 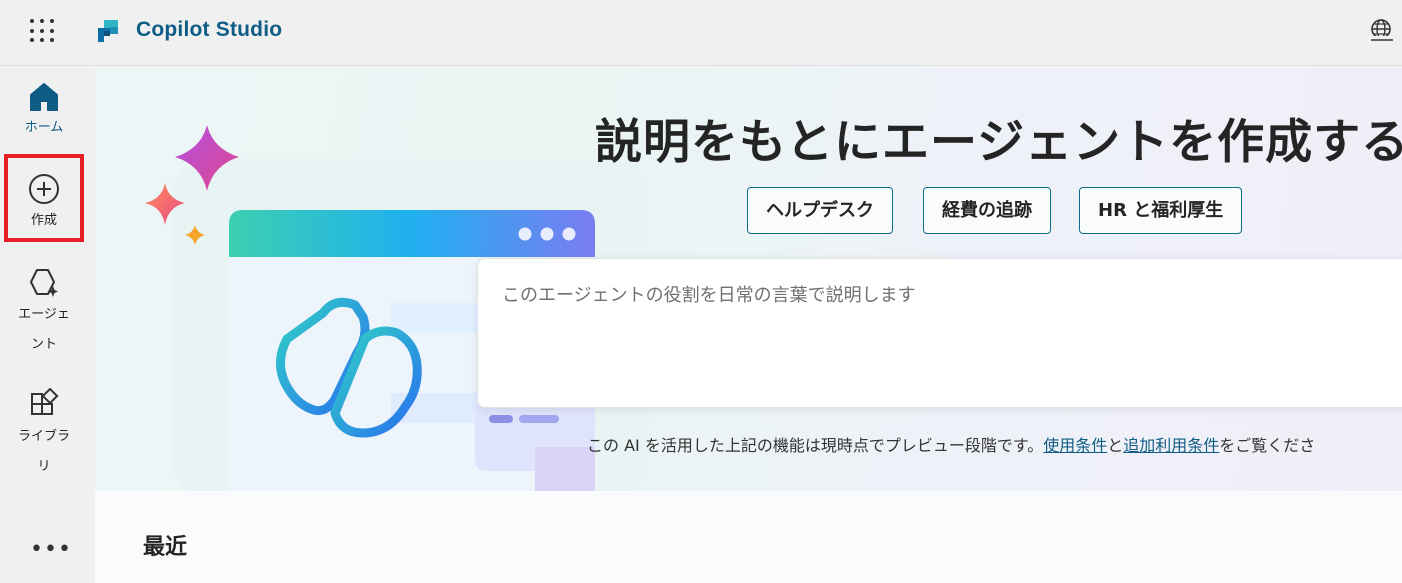 What do you see at coordinates (45, 401) in the screenshot?
I see `apps-add-icon` at bounding box center [45, 401].